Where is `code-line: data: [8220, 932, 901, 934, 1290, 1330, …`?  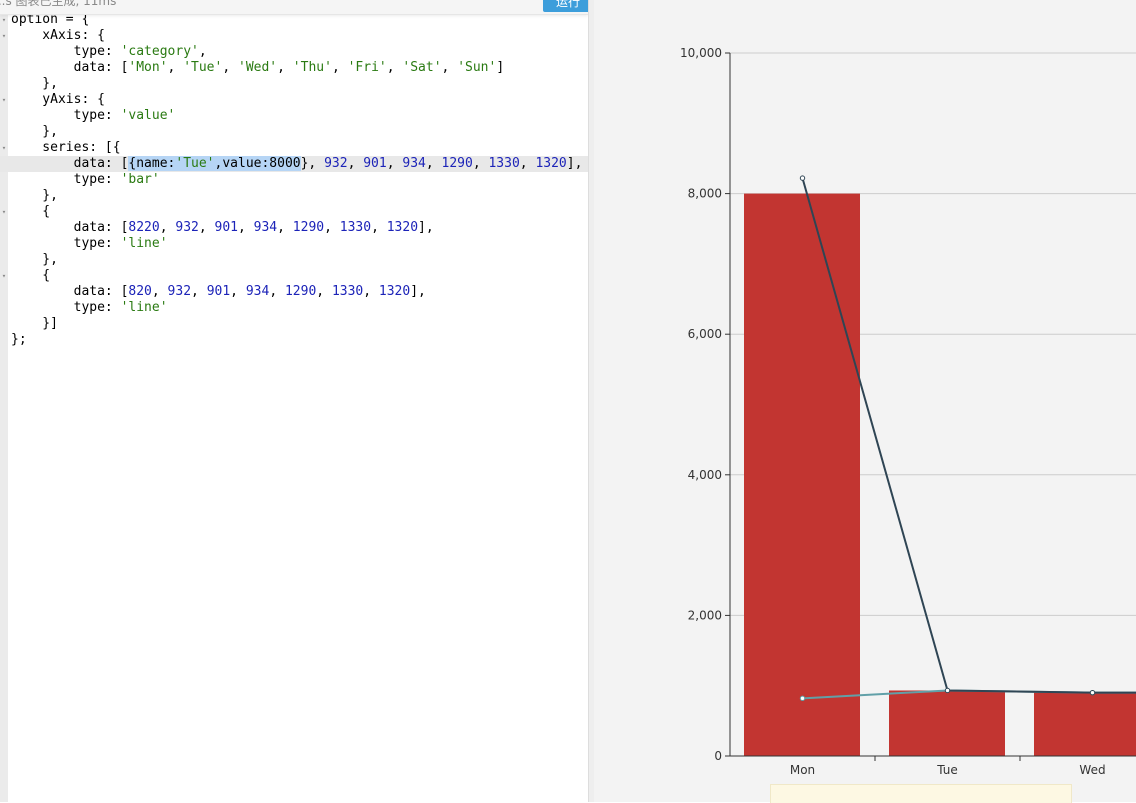
code-line: data: [8220, 932, 901, 934, 1290, 1330, … is located at coordinates (294, 228).